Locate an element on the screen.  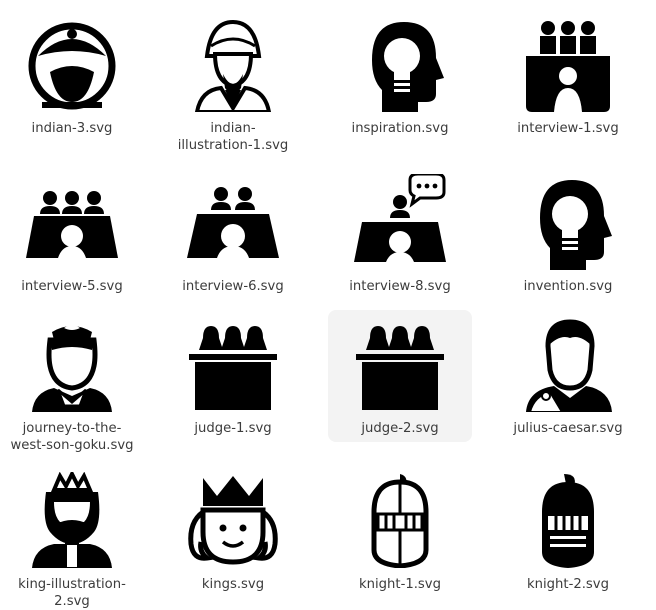
file-tile: judge-1.svg is located at coordinates (233, 376).